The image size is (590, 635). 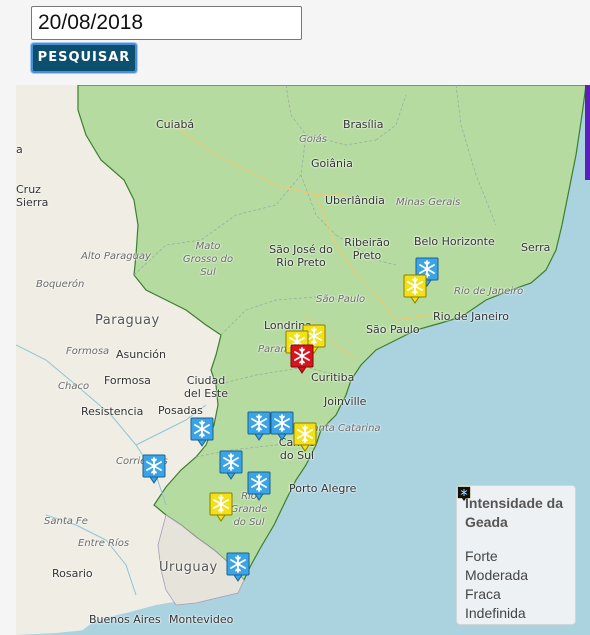 What do you see at coordinates (313, 139) in the screenshot?
I see `state-label: Goiás` at bounding box center [313, 139].